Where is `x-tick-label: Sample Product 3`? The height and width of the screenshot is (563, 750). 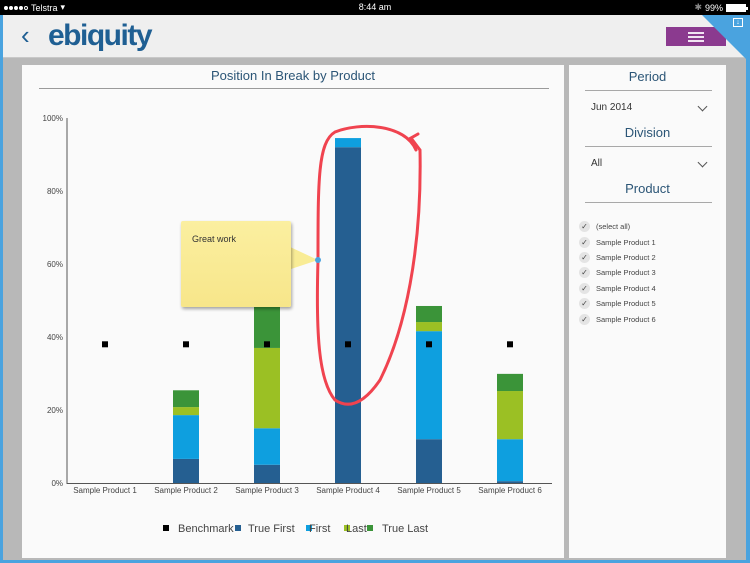
x-tick-label: Sample Product 3 is located at coordinates (267, 490).